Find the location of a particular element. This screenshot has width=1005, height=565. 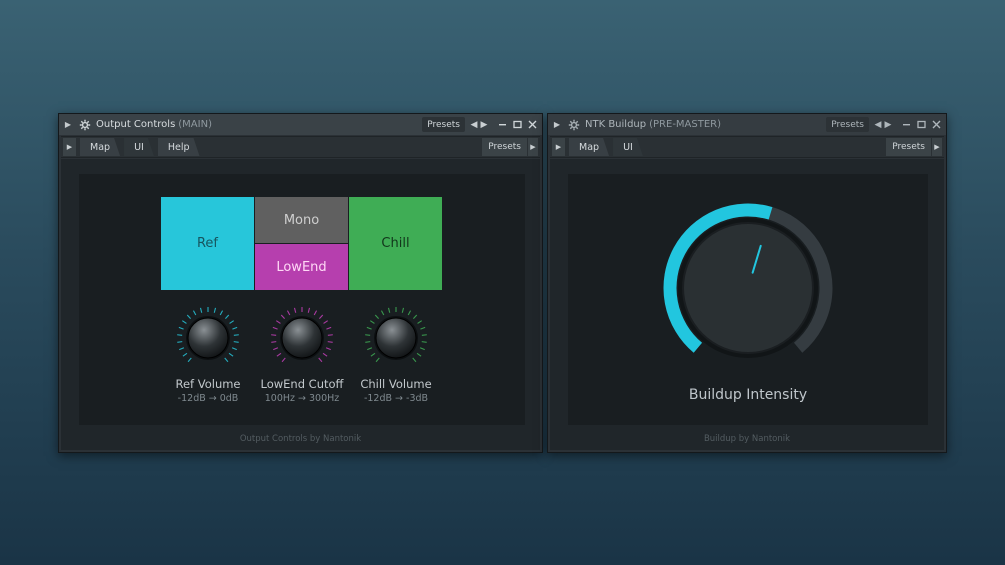

chill-pad: Chill is located at coordinates (395, 243).